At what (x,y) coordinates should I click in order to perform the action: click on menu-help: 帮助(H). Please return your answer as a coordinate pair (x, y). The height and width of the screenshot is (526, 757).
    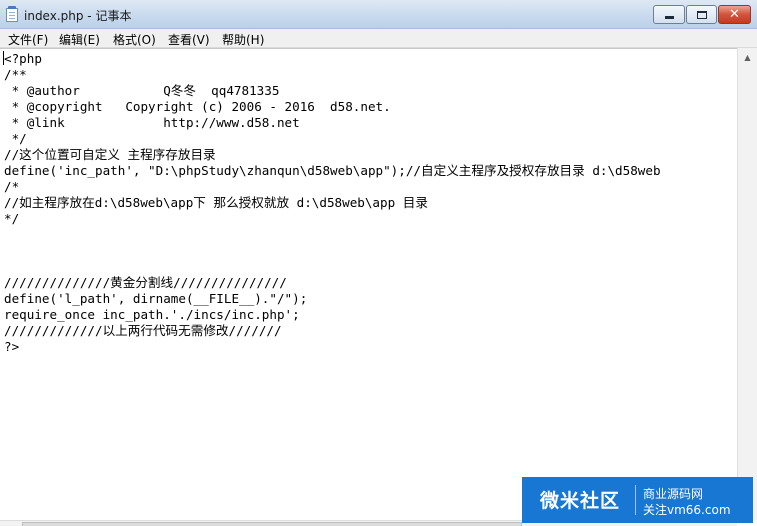
    Looking at the image, I should click on (243, 39).